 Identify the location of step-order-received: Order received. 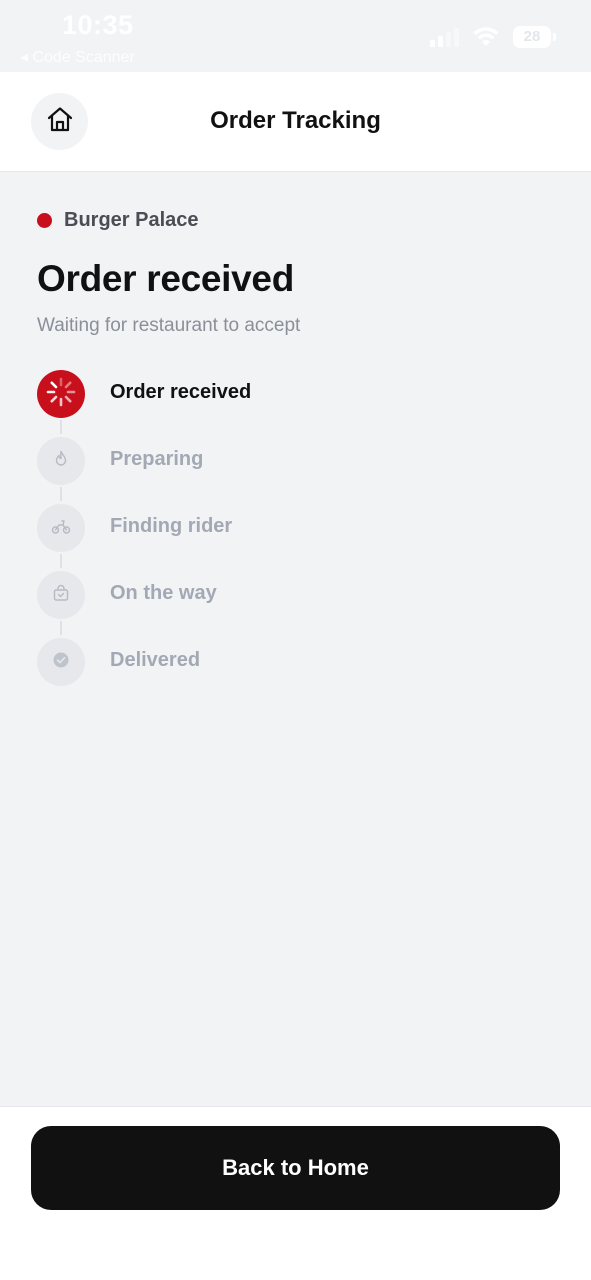
(287, 403).